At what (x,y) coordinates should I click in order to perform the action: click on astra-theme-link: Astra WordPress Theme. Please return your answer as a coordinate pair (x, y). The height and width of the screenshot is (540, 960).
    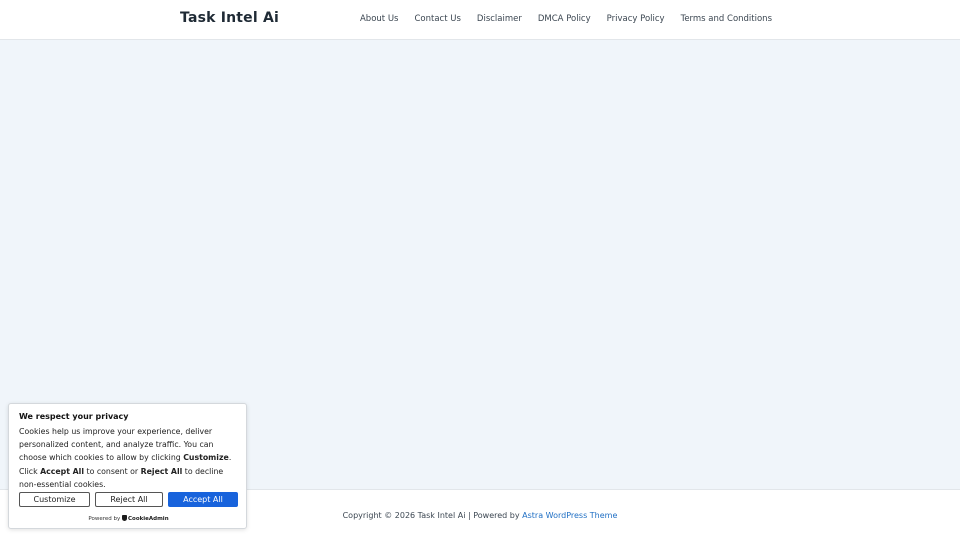
    Looking at the image, I should click on (569, 515).